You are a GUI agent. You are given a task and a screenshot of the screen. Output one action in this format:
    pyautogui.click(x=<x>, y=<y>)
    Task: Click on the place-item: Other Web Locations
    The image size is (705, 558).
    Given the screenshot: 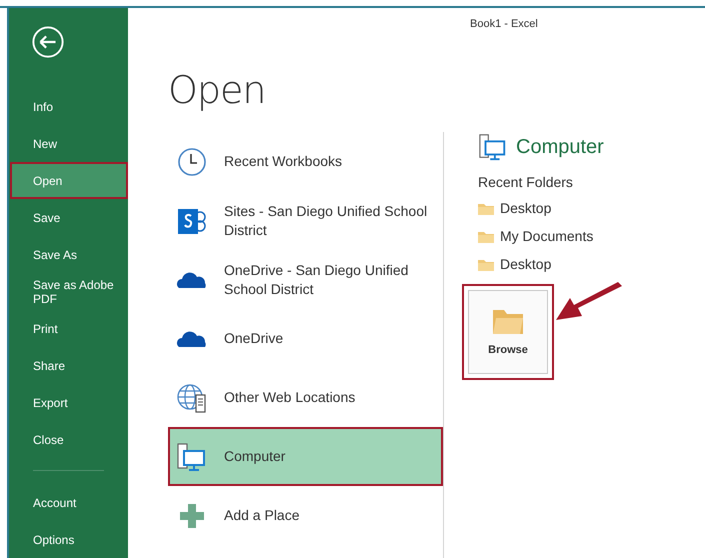 What is the action you would take?
    pyautogui.click(x=305, y=397)
    